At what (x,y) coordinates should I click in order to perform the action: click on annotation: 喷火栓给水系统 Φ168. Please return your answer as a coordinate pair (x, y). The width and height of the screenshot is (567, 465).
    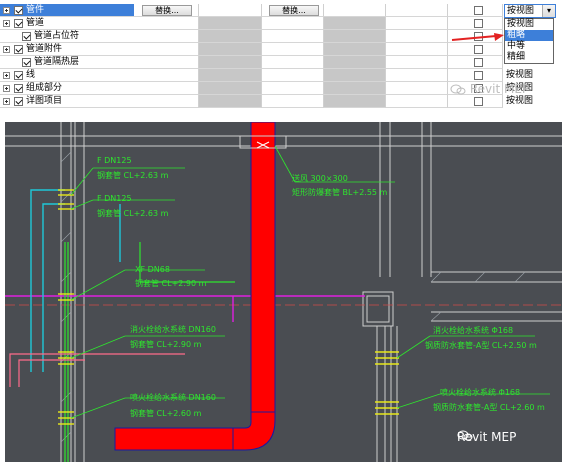
    Looking at the image, I should click on (480, 393).